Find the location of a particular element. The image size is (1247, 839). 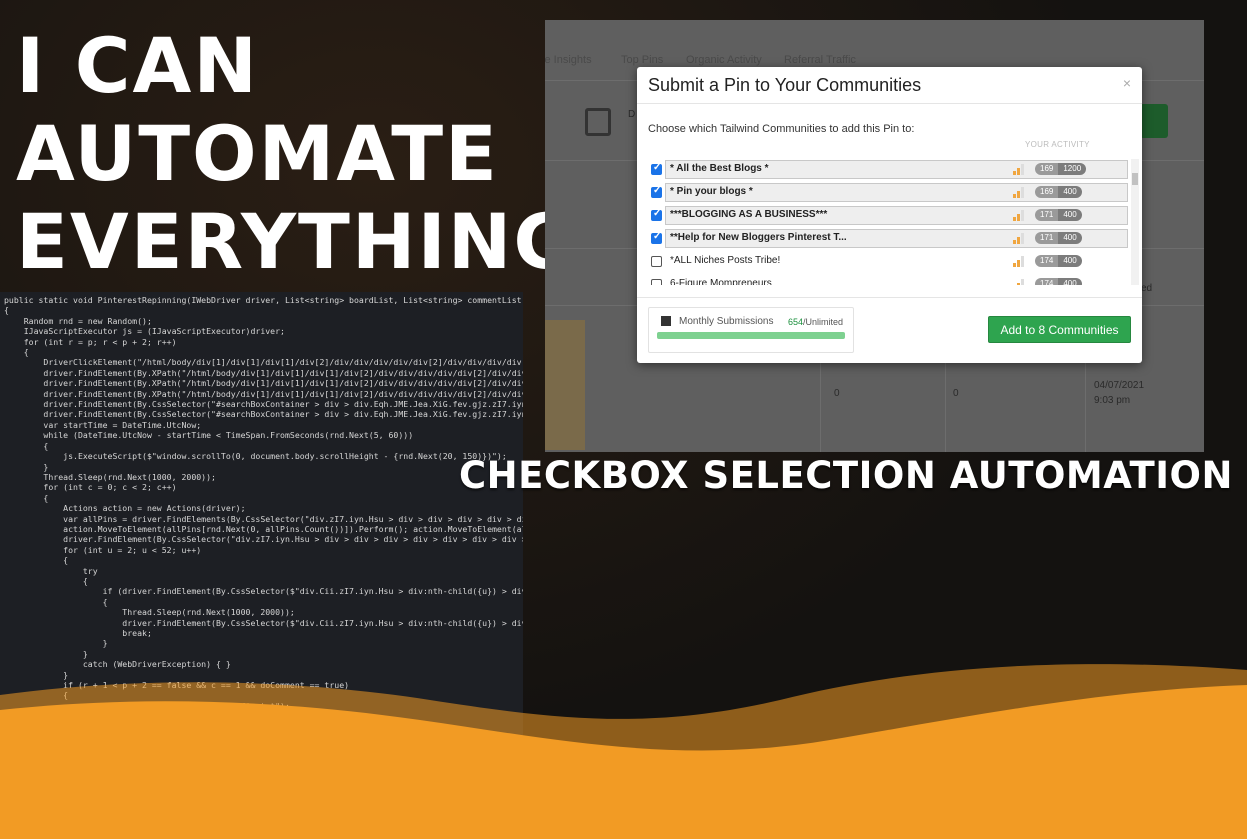

headline: I CAN AUTOMATE EVERYTHING is located at coordinates (297, 154).